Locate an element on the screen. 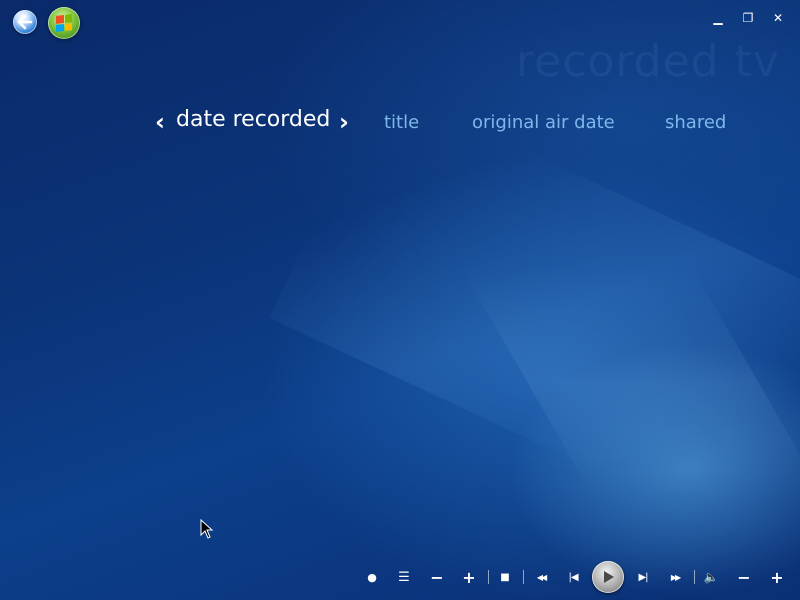  close-button: ✕ is located at coordinates (778, 18).